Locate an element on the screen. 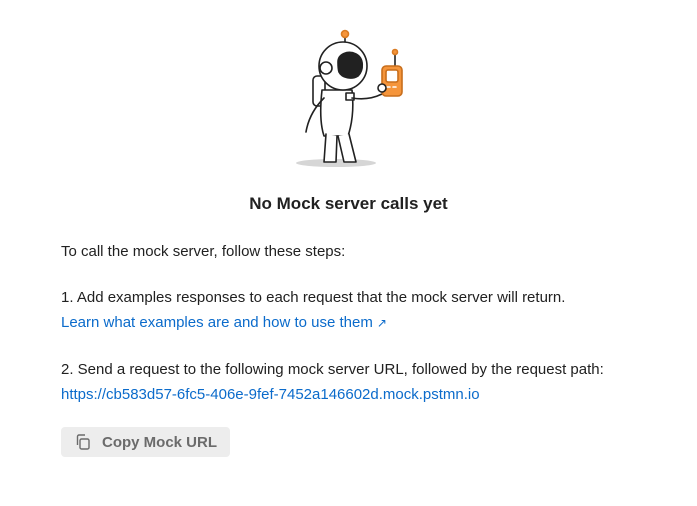  external-arrow-icon: ↗ is located at coordinates (381, 323).